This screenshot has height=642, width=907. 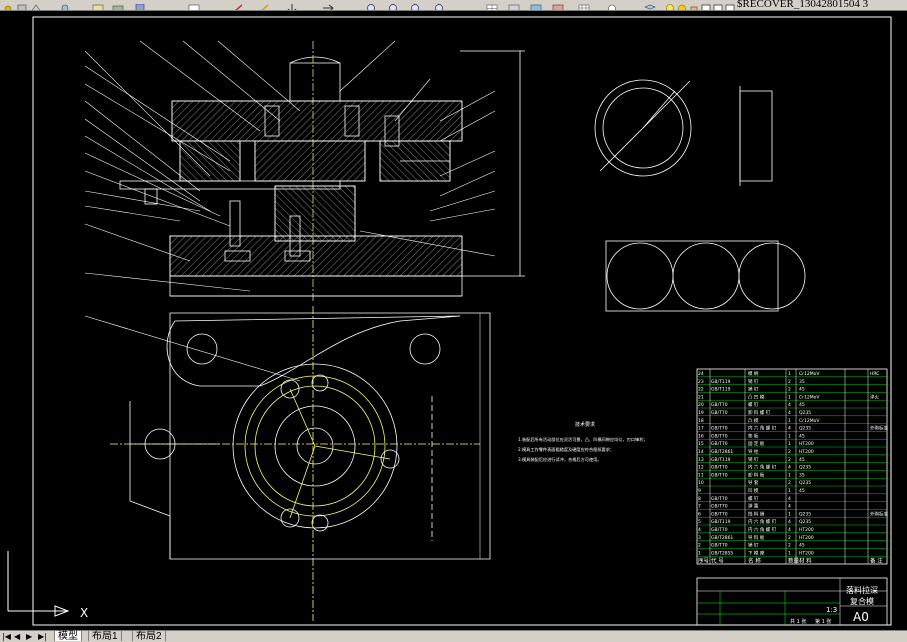 I want to click on tech-req-title: 技术要求, so click(x=585, y=424).